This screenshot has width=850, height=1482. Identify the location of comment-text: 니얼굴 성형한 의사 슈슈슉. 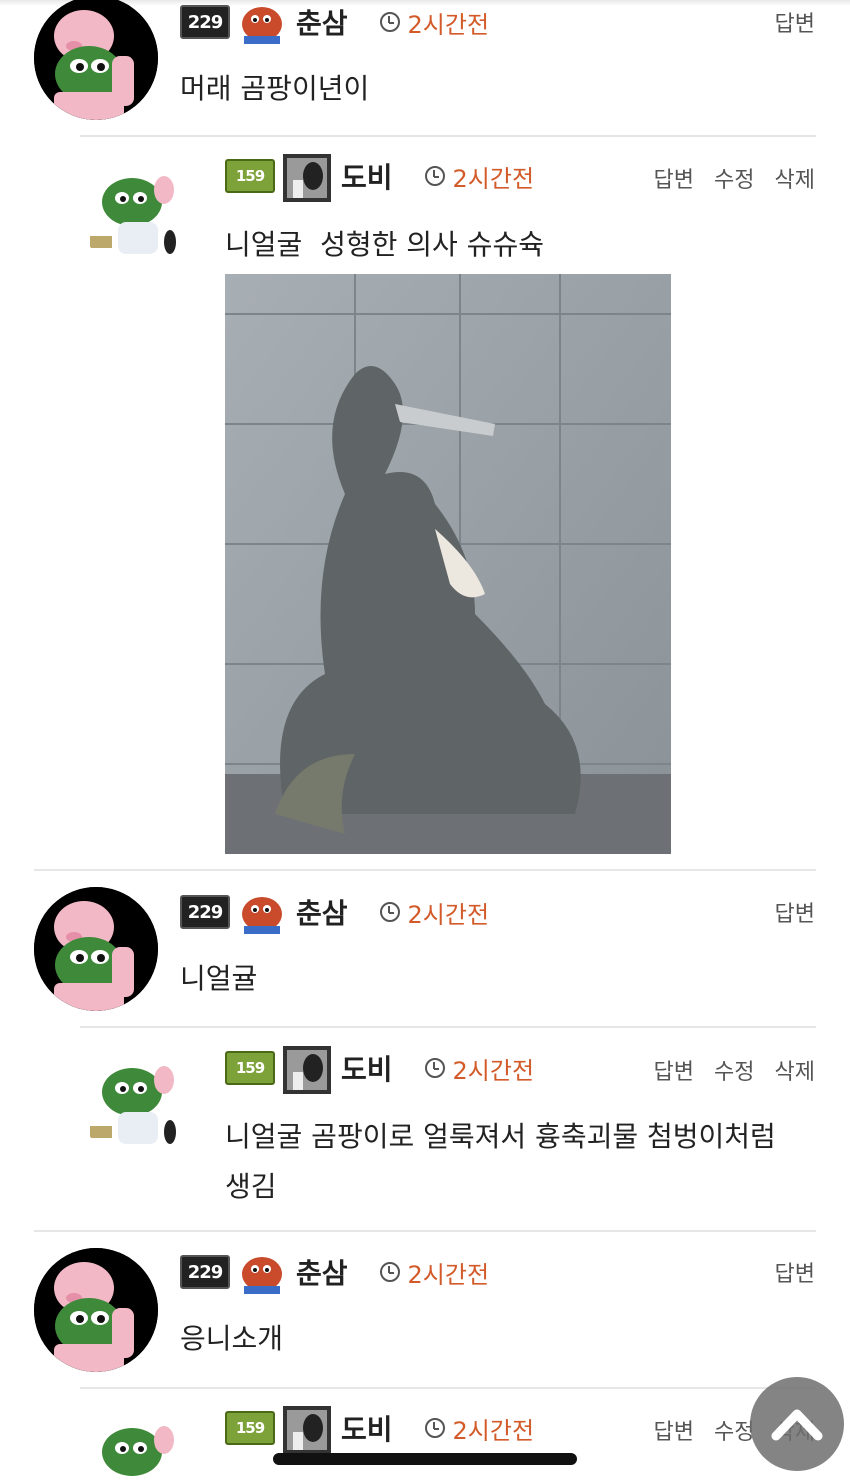
(384, 244).